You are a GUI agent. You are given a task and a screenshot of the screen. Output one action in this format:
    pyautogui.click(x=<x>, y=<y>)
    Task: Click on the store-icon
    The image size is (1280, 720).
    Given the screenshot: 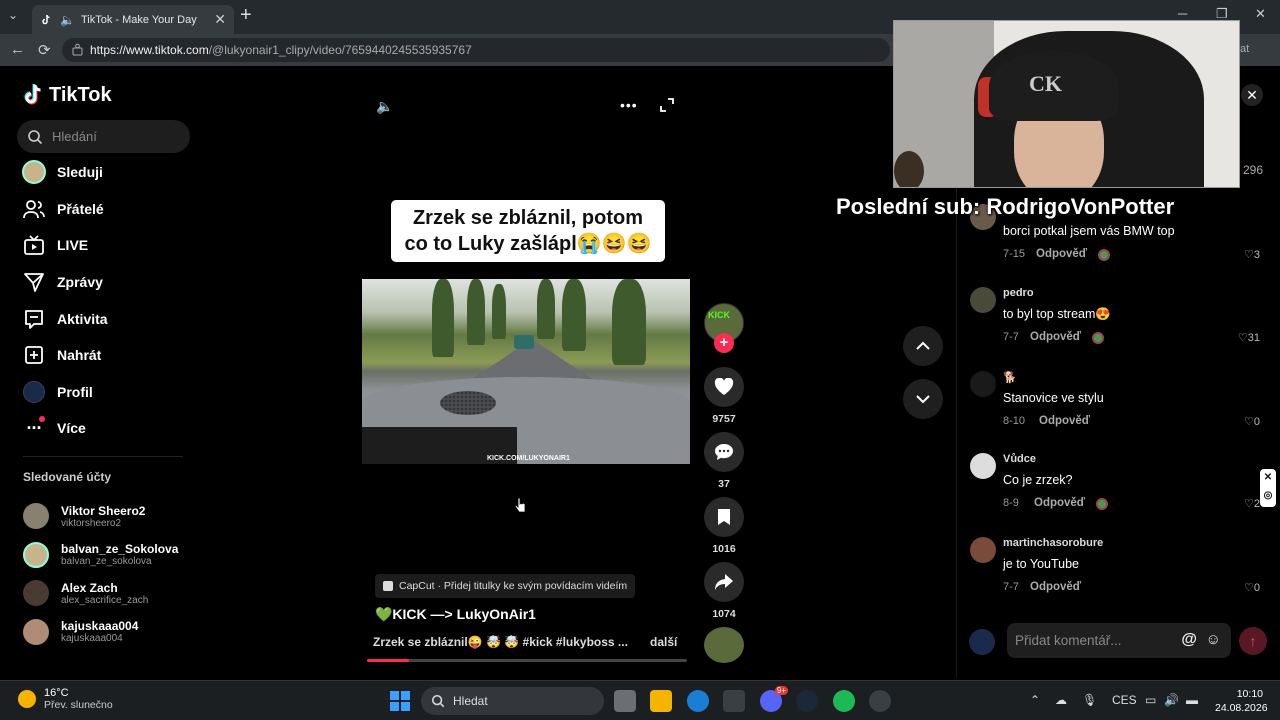 What is the action you would take?
    pyautogui.click(x=734, y=701)
    